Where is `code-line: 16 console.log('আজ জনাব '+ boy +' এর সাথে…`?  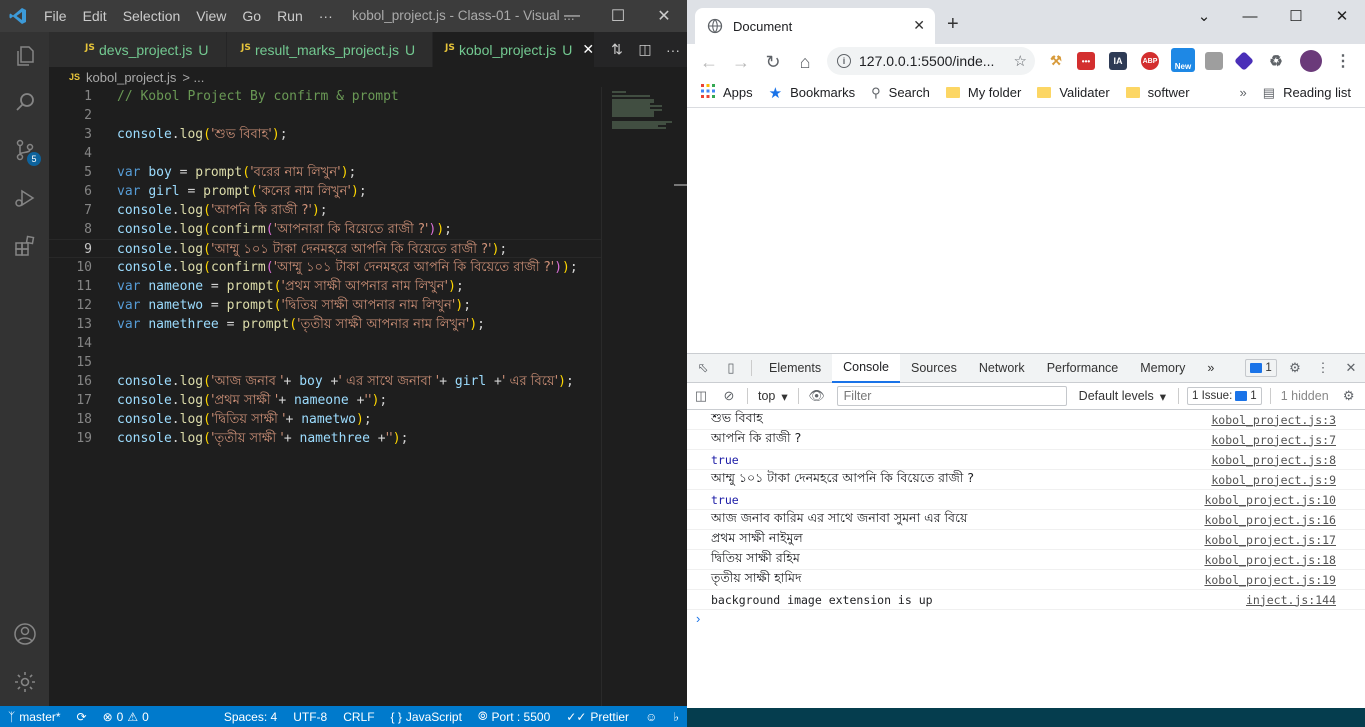 code-line: 16 console.log('আজ জনাব '+ boy +' এর সাথে… is located at coordinates (325, 381).